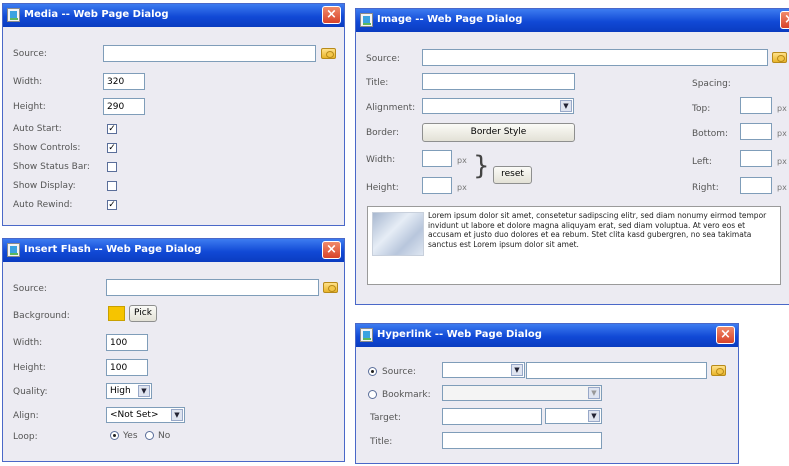 The width and height of the screenshot is (789, 466). I want to click on media-titlebar: Media -- Web Page Dialog ×, so click(173, 15).